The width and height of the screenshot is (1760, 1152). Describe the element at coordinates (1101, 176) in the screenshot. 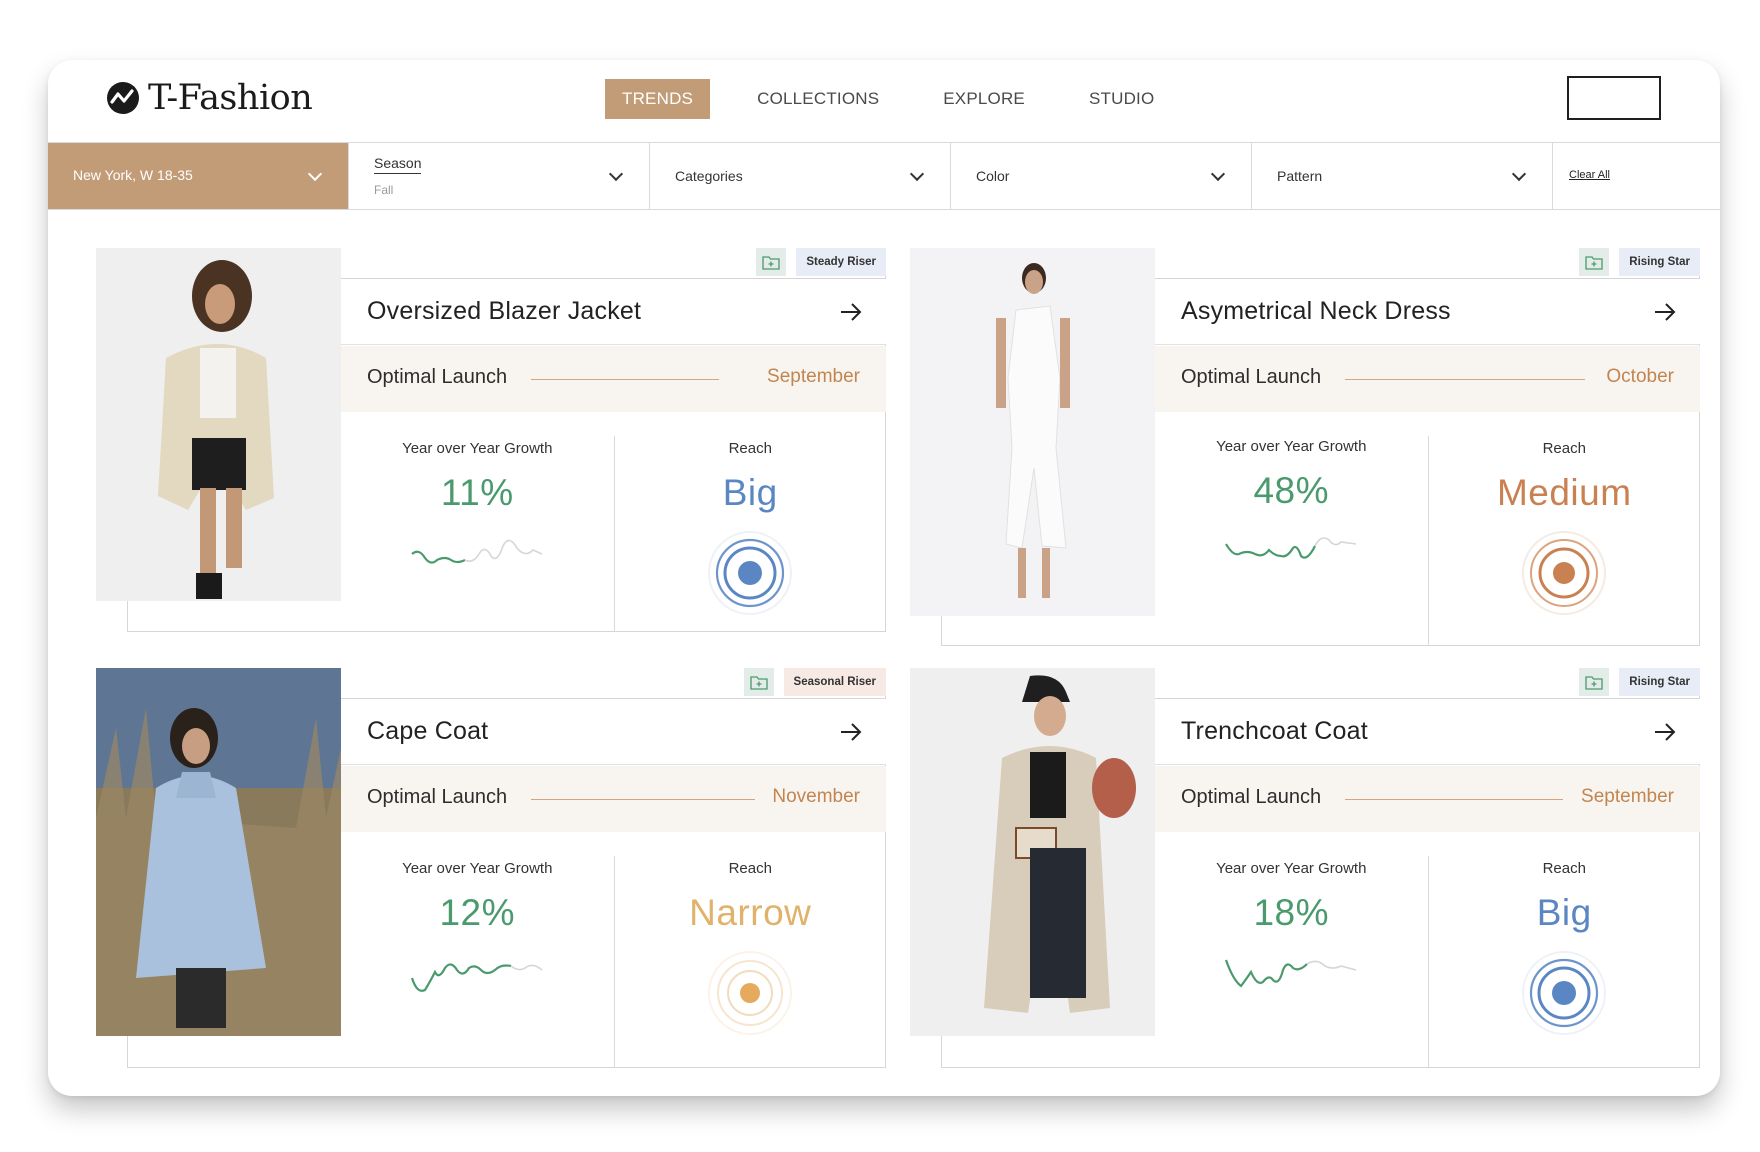

I see `color-filter: Color` at that location.